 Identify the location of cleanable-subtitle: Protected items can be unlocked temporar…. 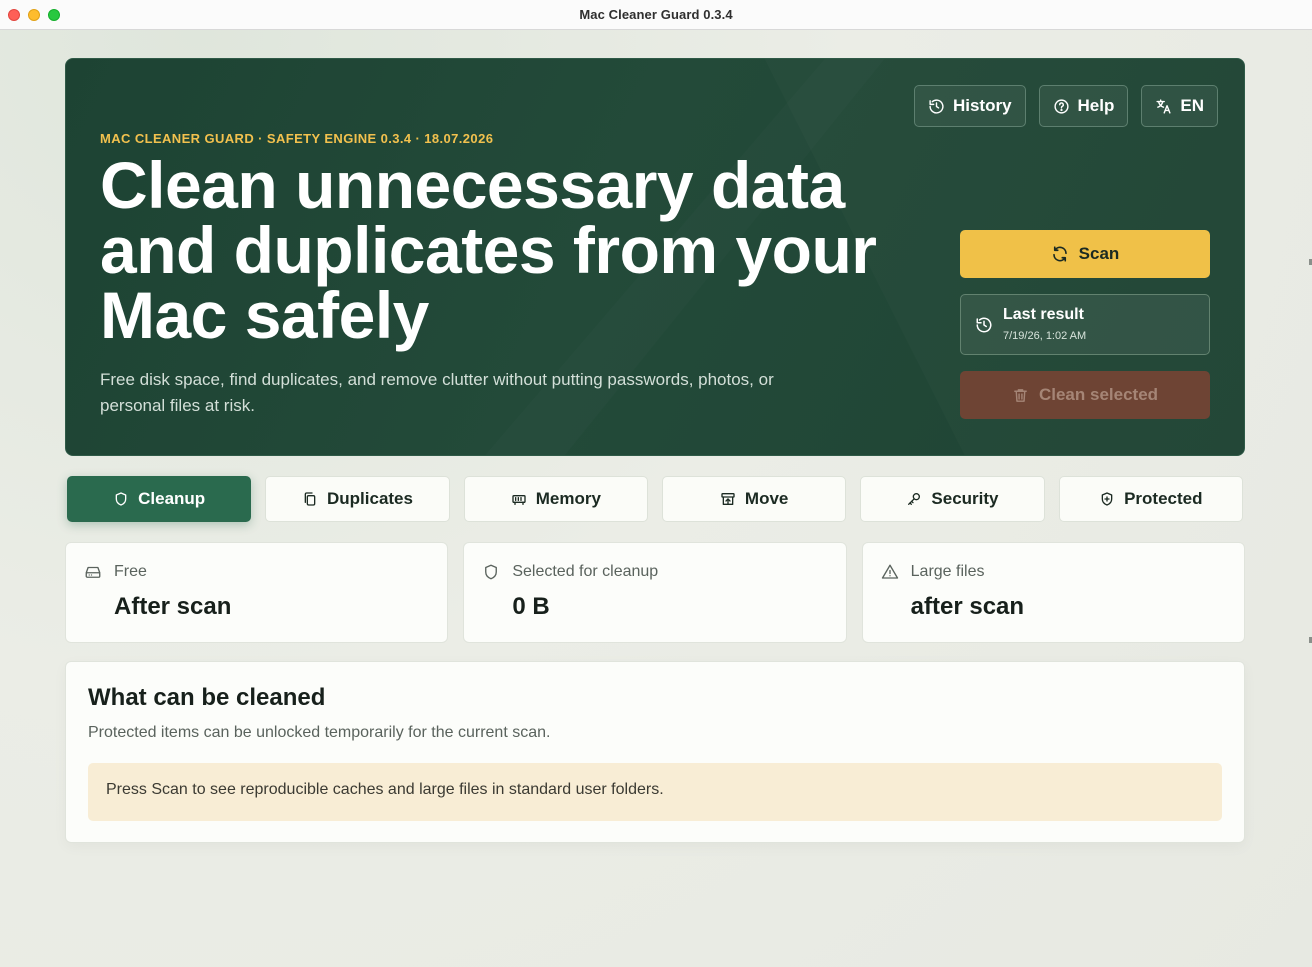
(319, 732).